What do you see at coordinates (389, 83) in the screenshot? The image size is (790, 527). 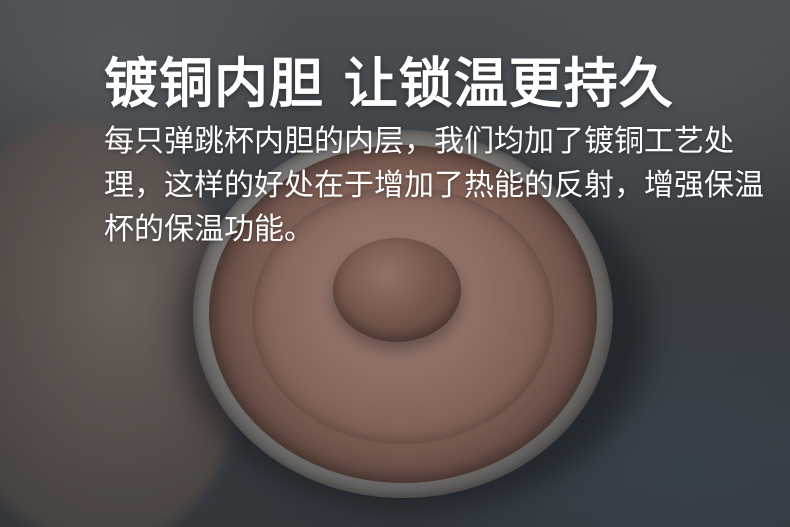 I see `headline: 镀铜内胆 让锁温更持久` at bounding box center [389, 83].